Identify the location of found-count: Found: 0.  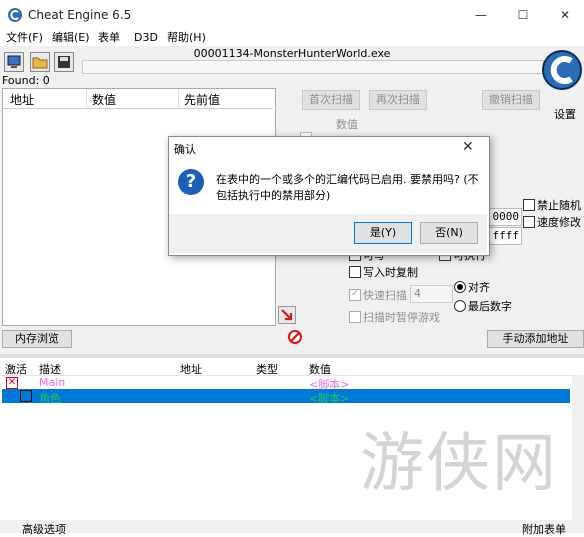
(26, 80).